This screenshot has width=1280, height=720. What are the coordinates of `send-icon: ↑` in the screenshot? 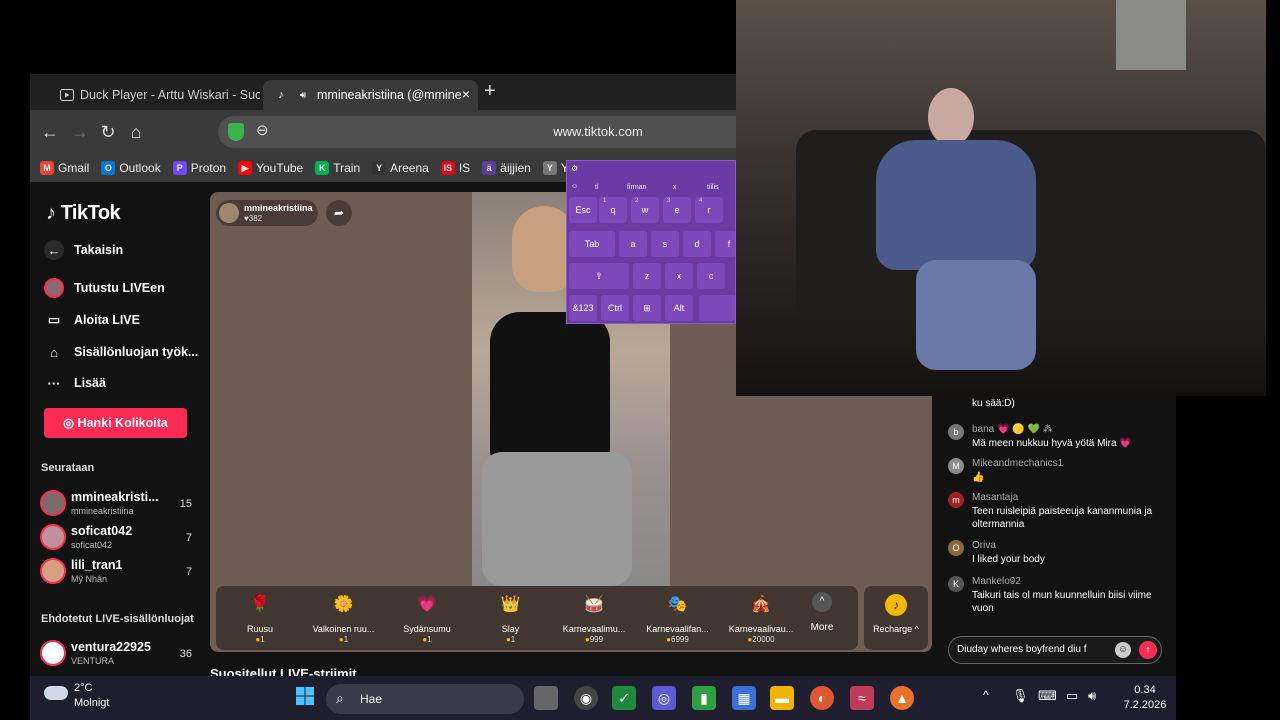 It's located at (1148, 650).